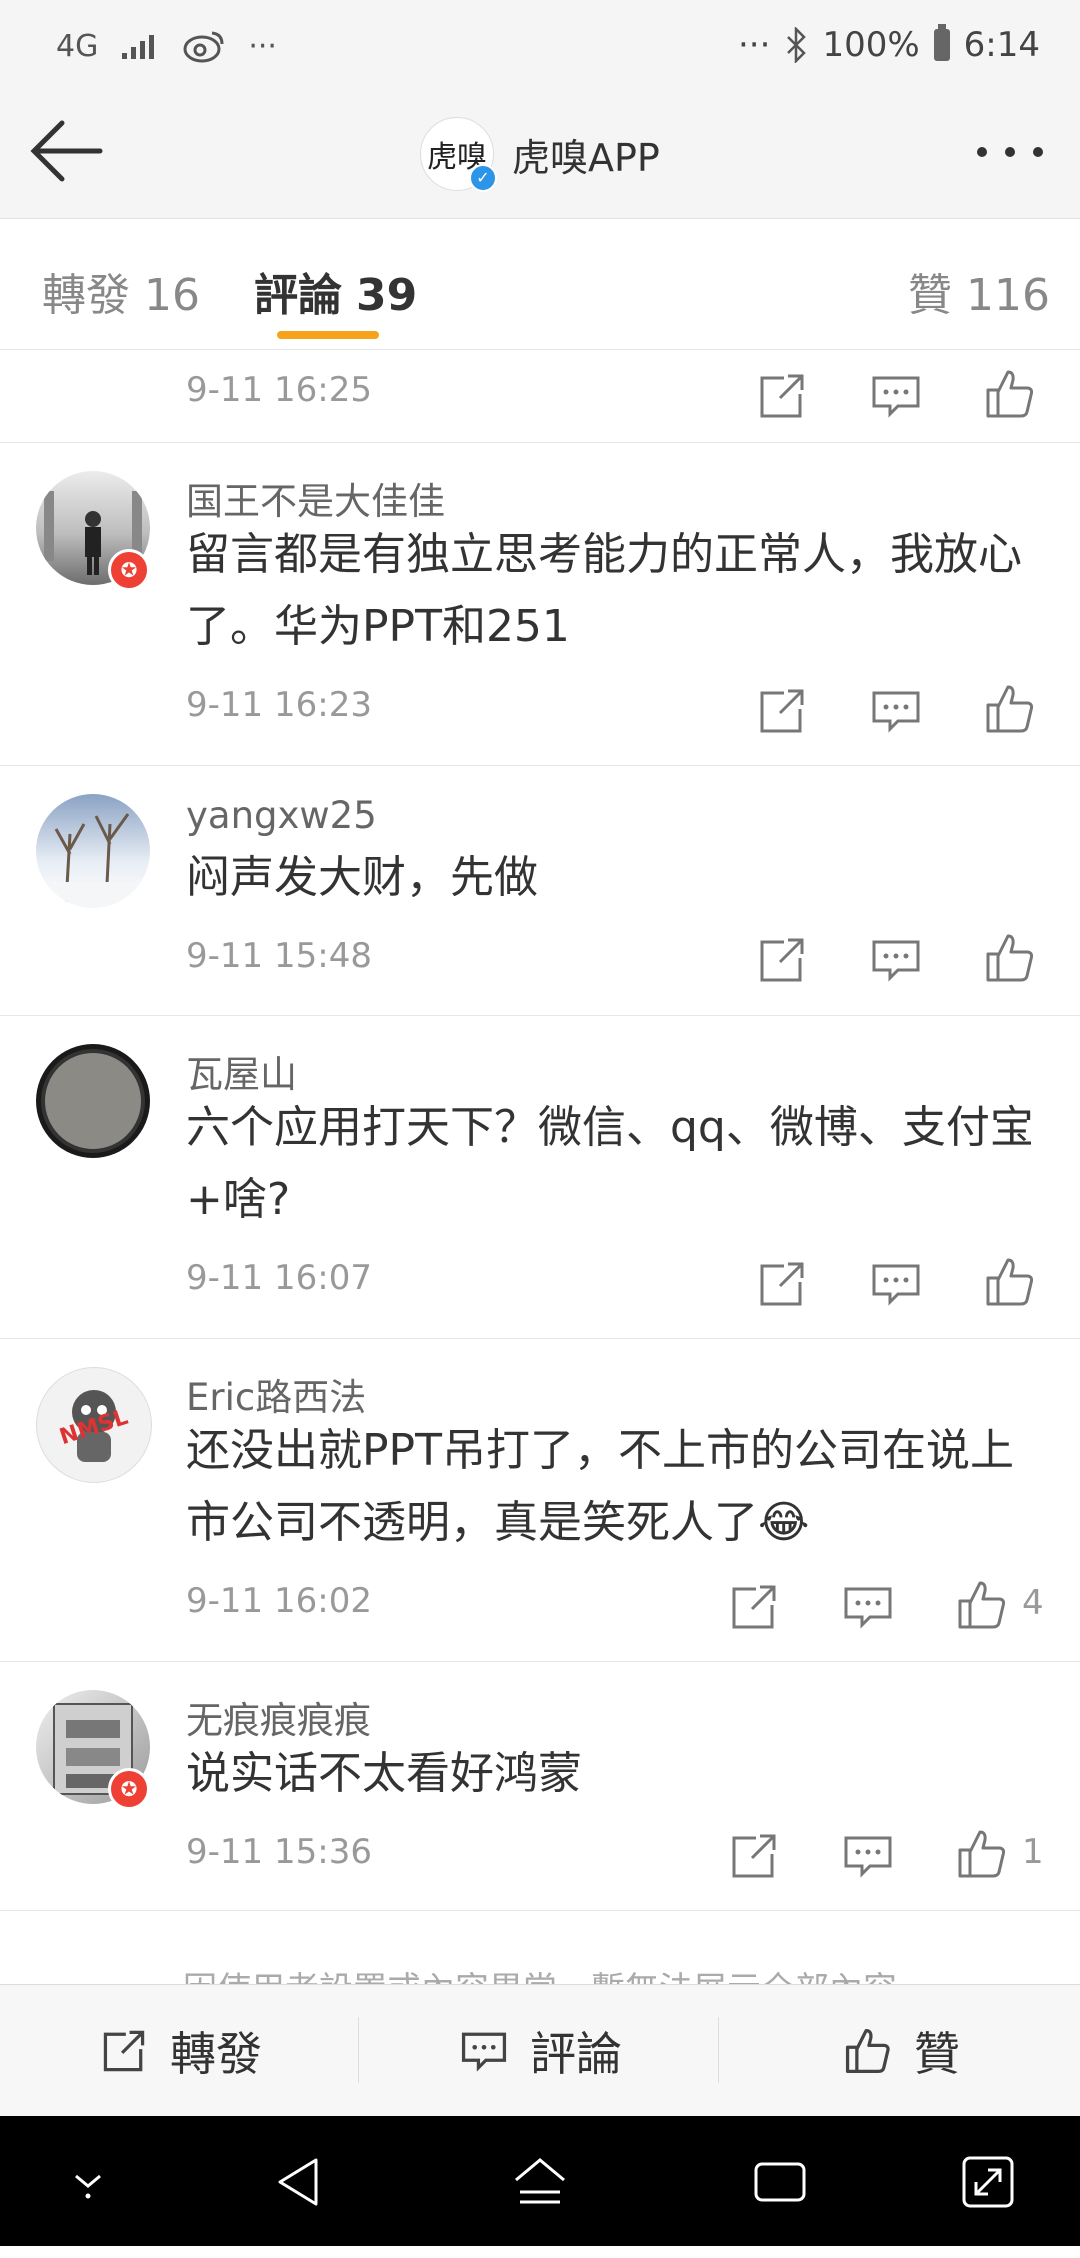 The width and height of the screenshot is (1080, 2258). I want to click on hide-keyboard-icon, so click(88, 2182).